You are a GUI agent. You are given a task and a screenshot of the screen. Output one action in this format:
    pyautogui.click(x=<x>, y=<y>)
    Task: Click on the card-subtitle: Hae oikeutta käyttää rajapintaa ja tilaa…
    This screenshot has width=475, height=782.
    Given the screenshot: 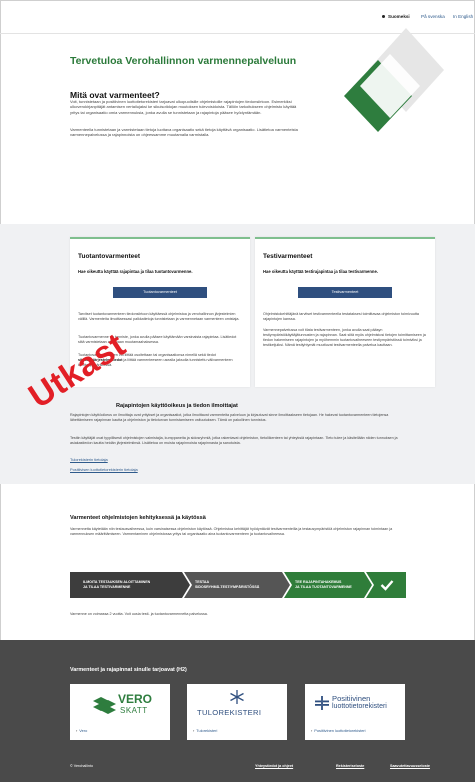 What is the action you would take?
    pyautogui.click(x=135, y=271)
    